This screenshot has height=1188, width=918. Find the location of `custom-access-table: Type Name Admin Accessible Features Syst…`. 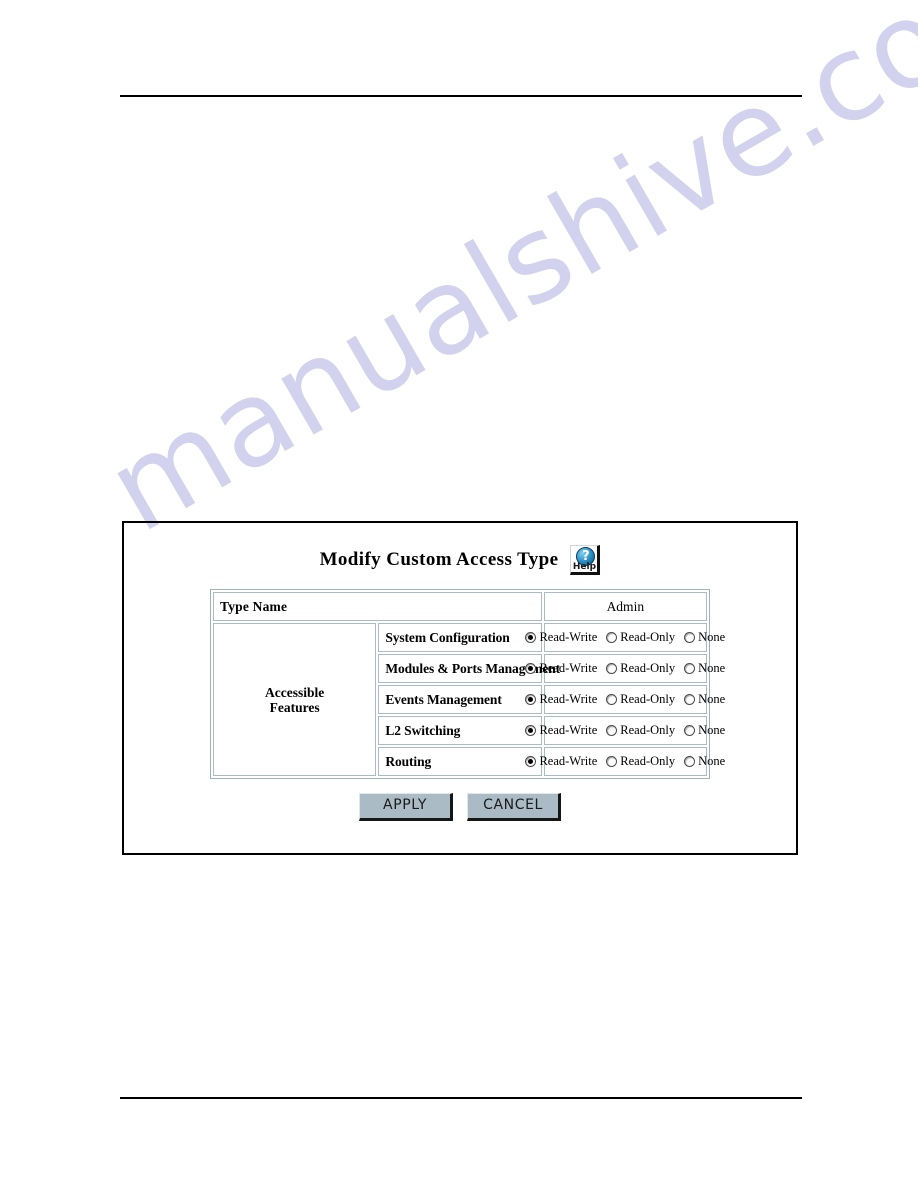

custom-access-table: Type Name Admin Accessible Features Syst… is located at coordinates (467, 684).